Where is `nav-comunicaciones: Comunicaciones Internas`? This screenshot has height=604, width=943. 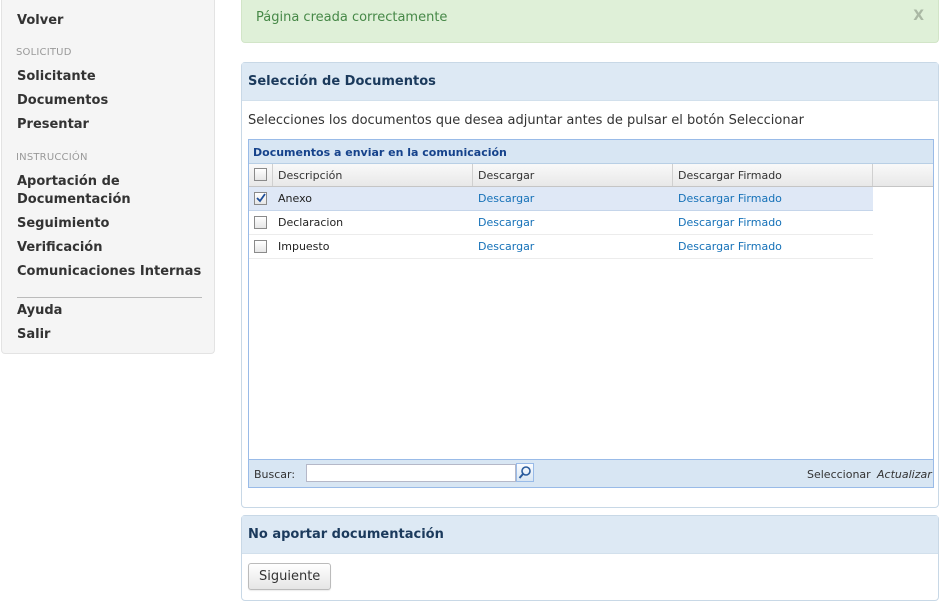 nav-comunicaciones: Comunicaciones Internas is located at coordinates (109, 272).